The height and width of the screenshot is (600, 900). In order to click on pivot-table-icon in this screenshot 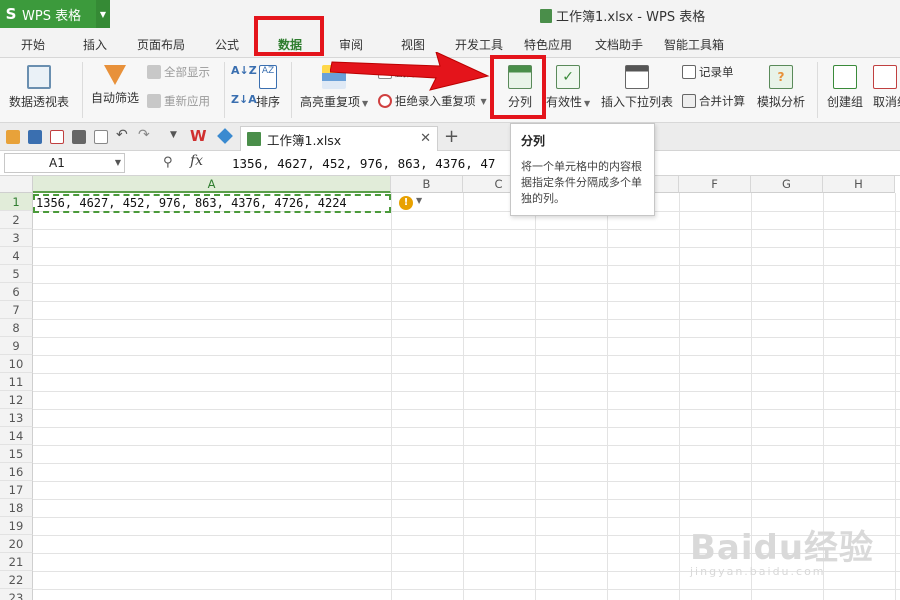, I will do `click(39, 77)`.